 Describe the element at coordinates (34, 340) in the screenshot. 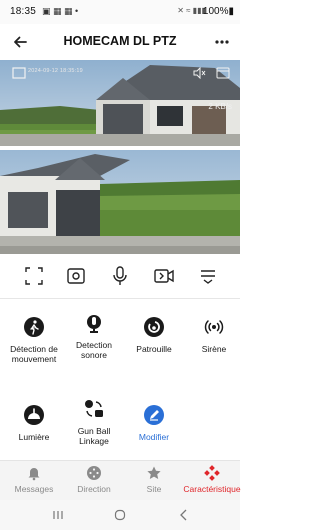

I see `motion-detection-button: Détection de mouvement` at that location.